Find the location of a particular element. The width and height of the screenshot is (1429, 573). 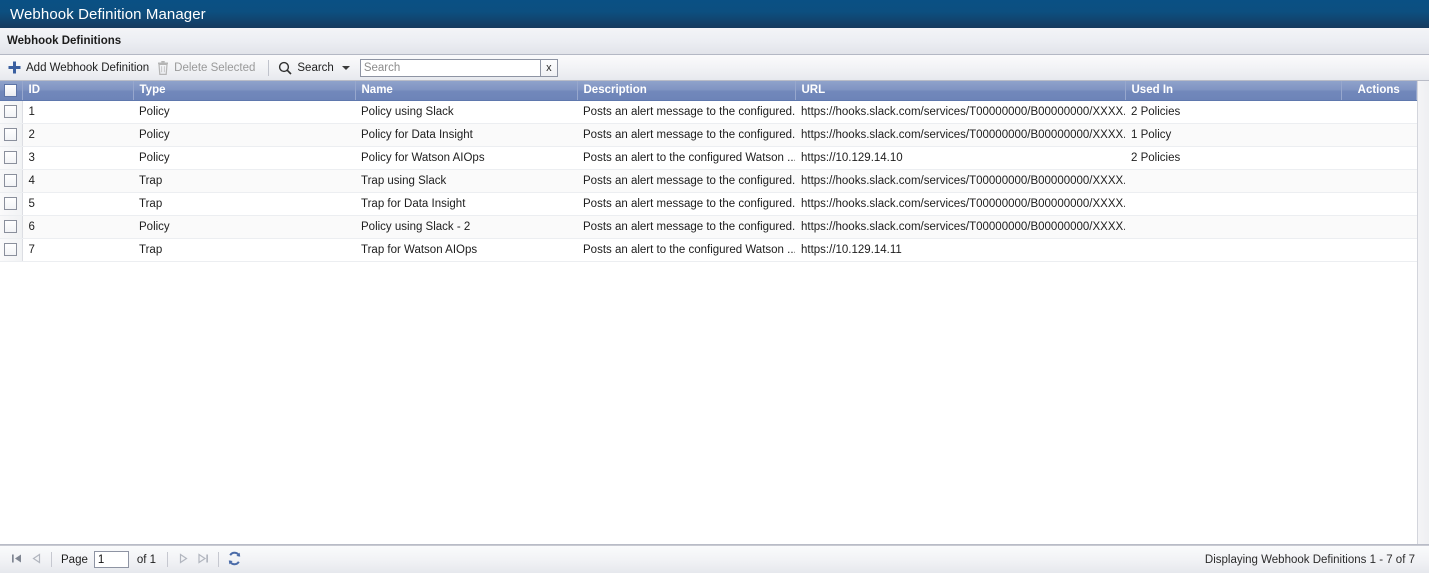

clear-search-button: x is located at coordinates (548, 67).